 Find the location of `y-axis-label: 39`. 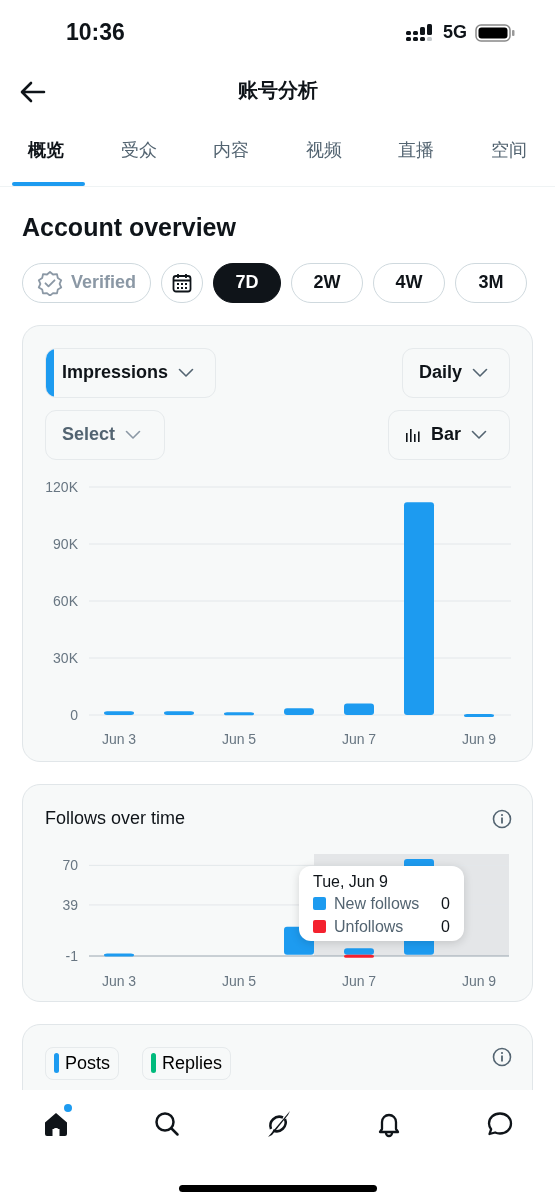

y-axis-label: 39 is located at coordinates (70, 904).